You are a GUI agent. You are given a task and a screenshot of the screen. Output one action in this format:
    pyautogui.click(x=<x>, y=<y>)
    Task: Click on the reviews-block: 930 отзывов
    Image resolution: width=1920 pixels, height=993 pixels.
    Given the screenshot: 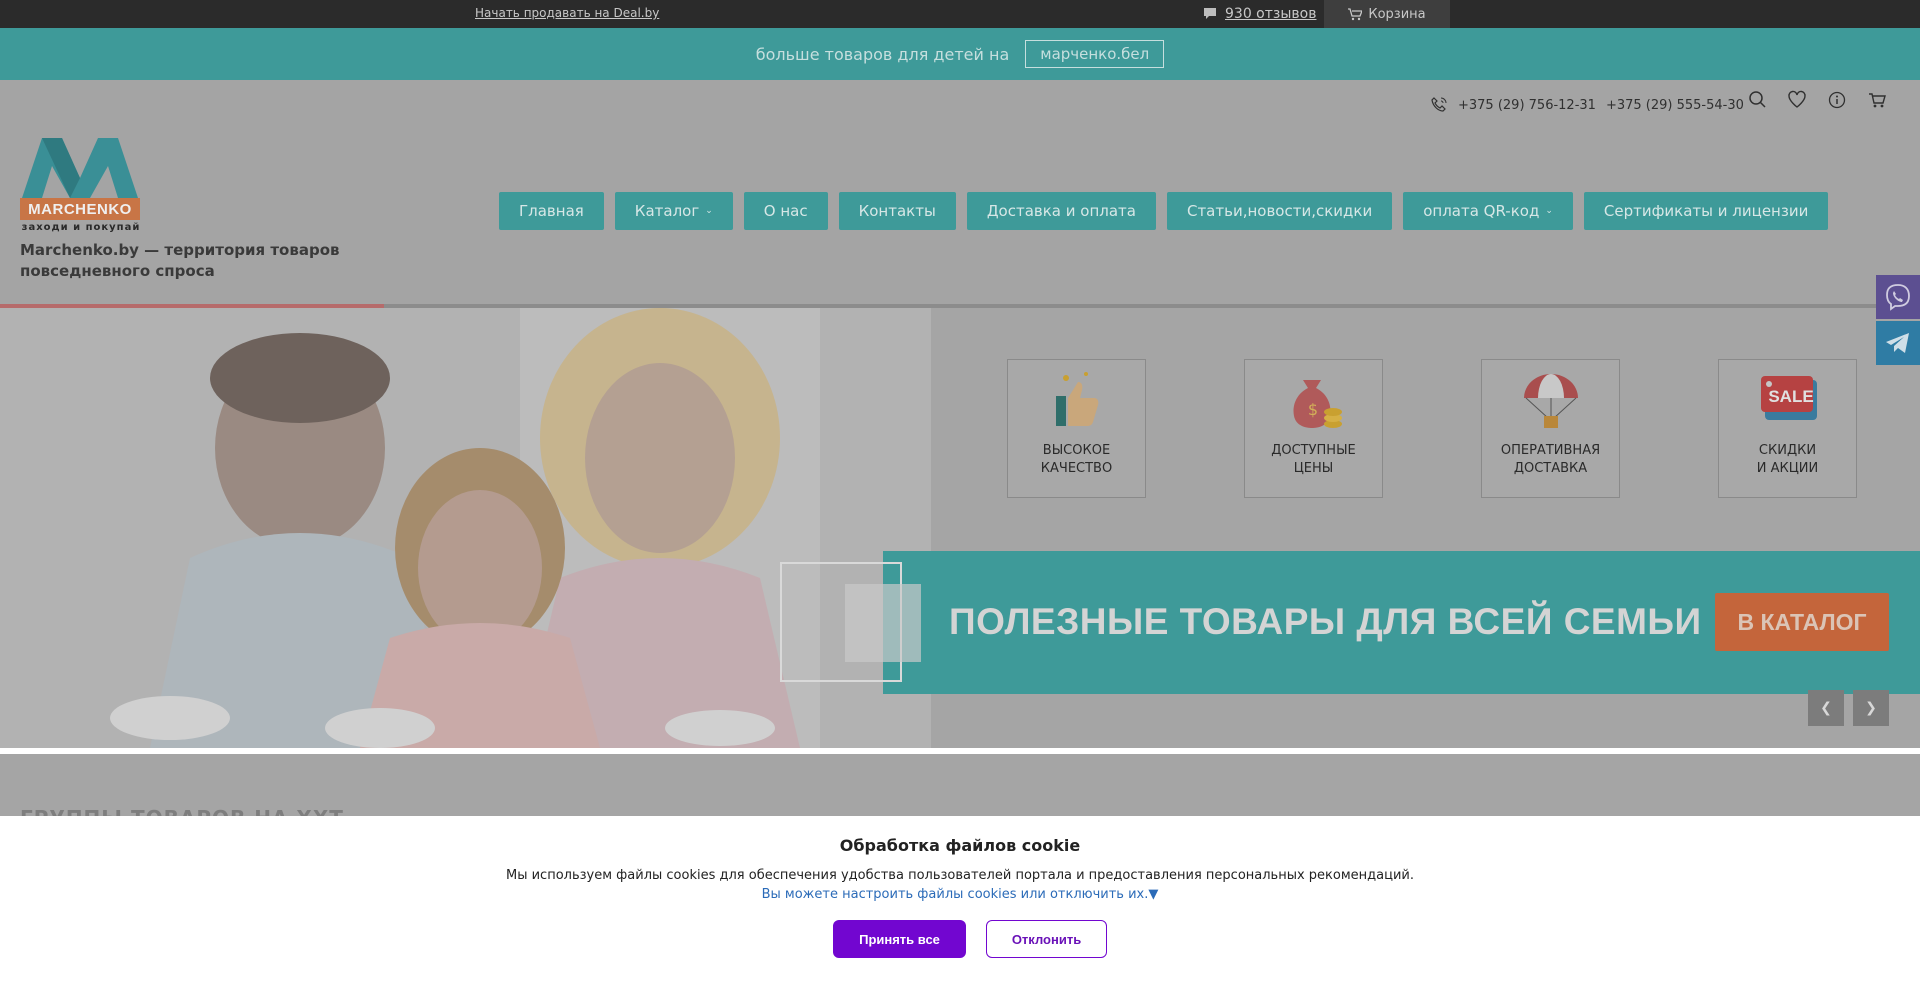 What is the action you would take?
    pyautogui.click(x=1259, y=14)
    